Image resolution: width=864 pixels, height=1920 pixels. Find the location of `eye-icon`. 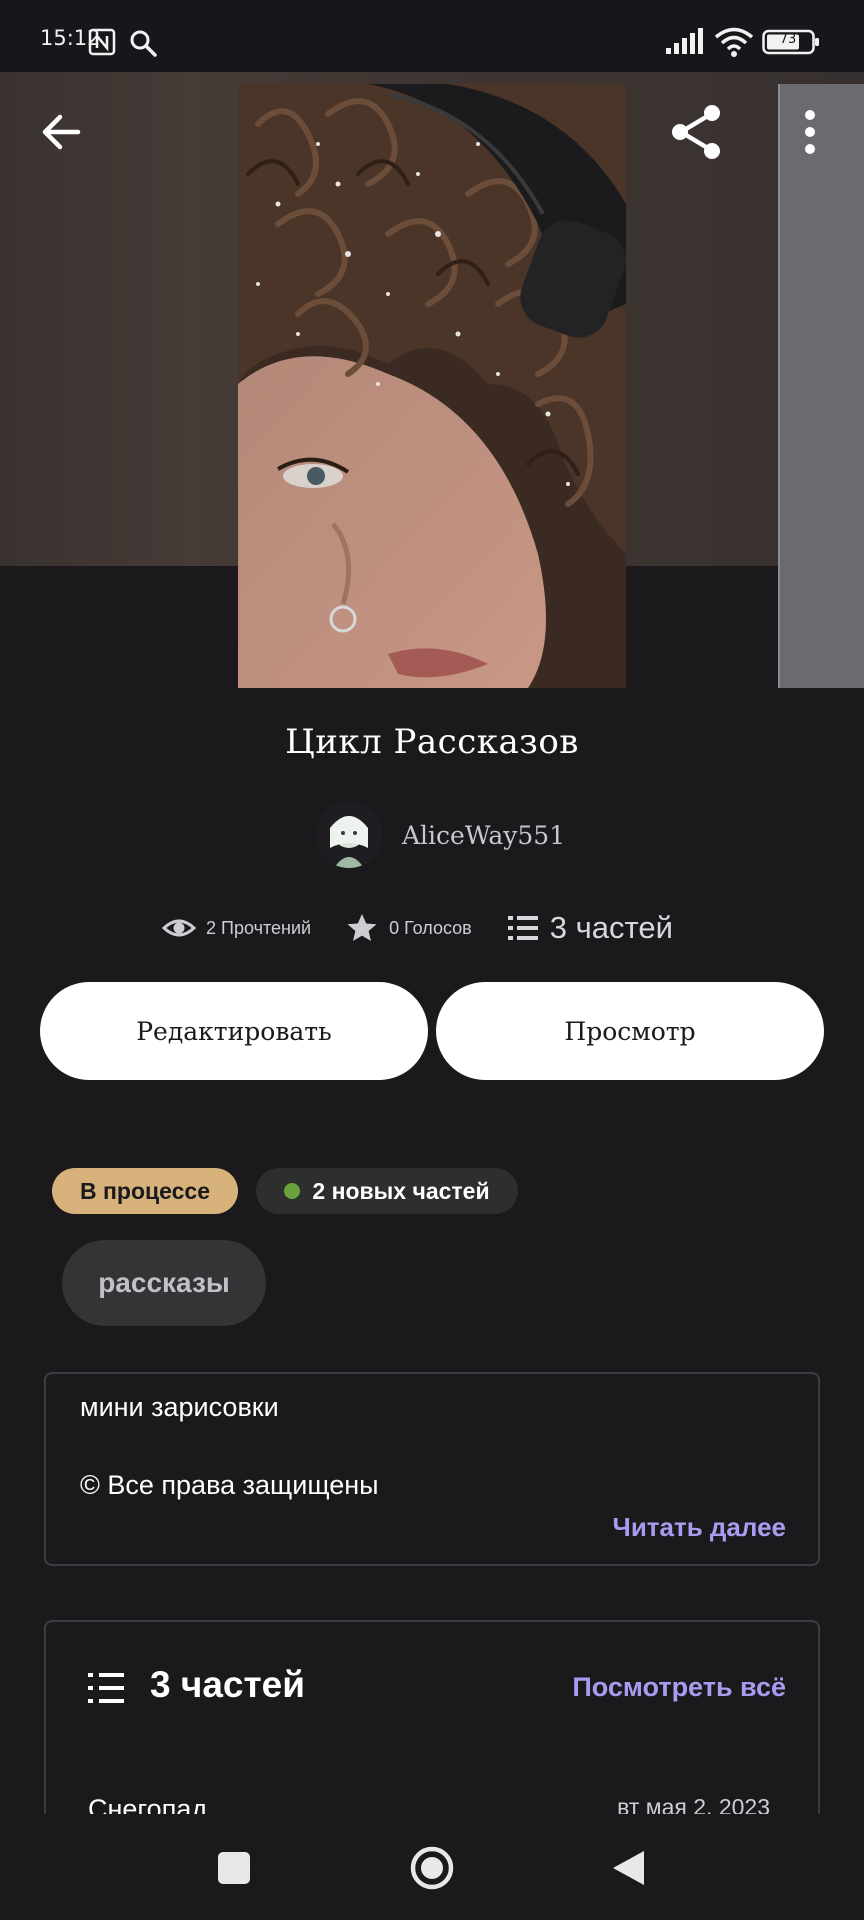

eye-icon is located at coordinates (179, 928).